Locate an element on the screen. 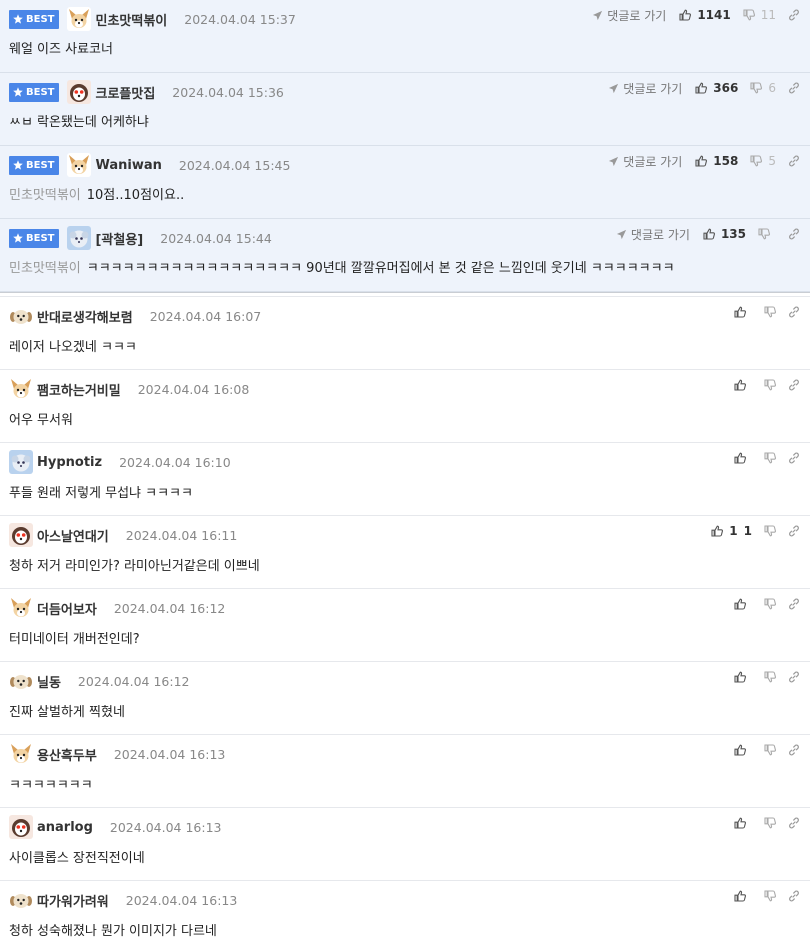 The image size is (810, 942). nickname: [곽철용] is located at coordinates (119, 238).